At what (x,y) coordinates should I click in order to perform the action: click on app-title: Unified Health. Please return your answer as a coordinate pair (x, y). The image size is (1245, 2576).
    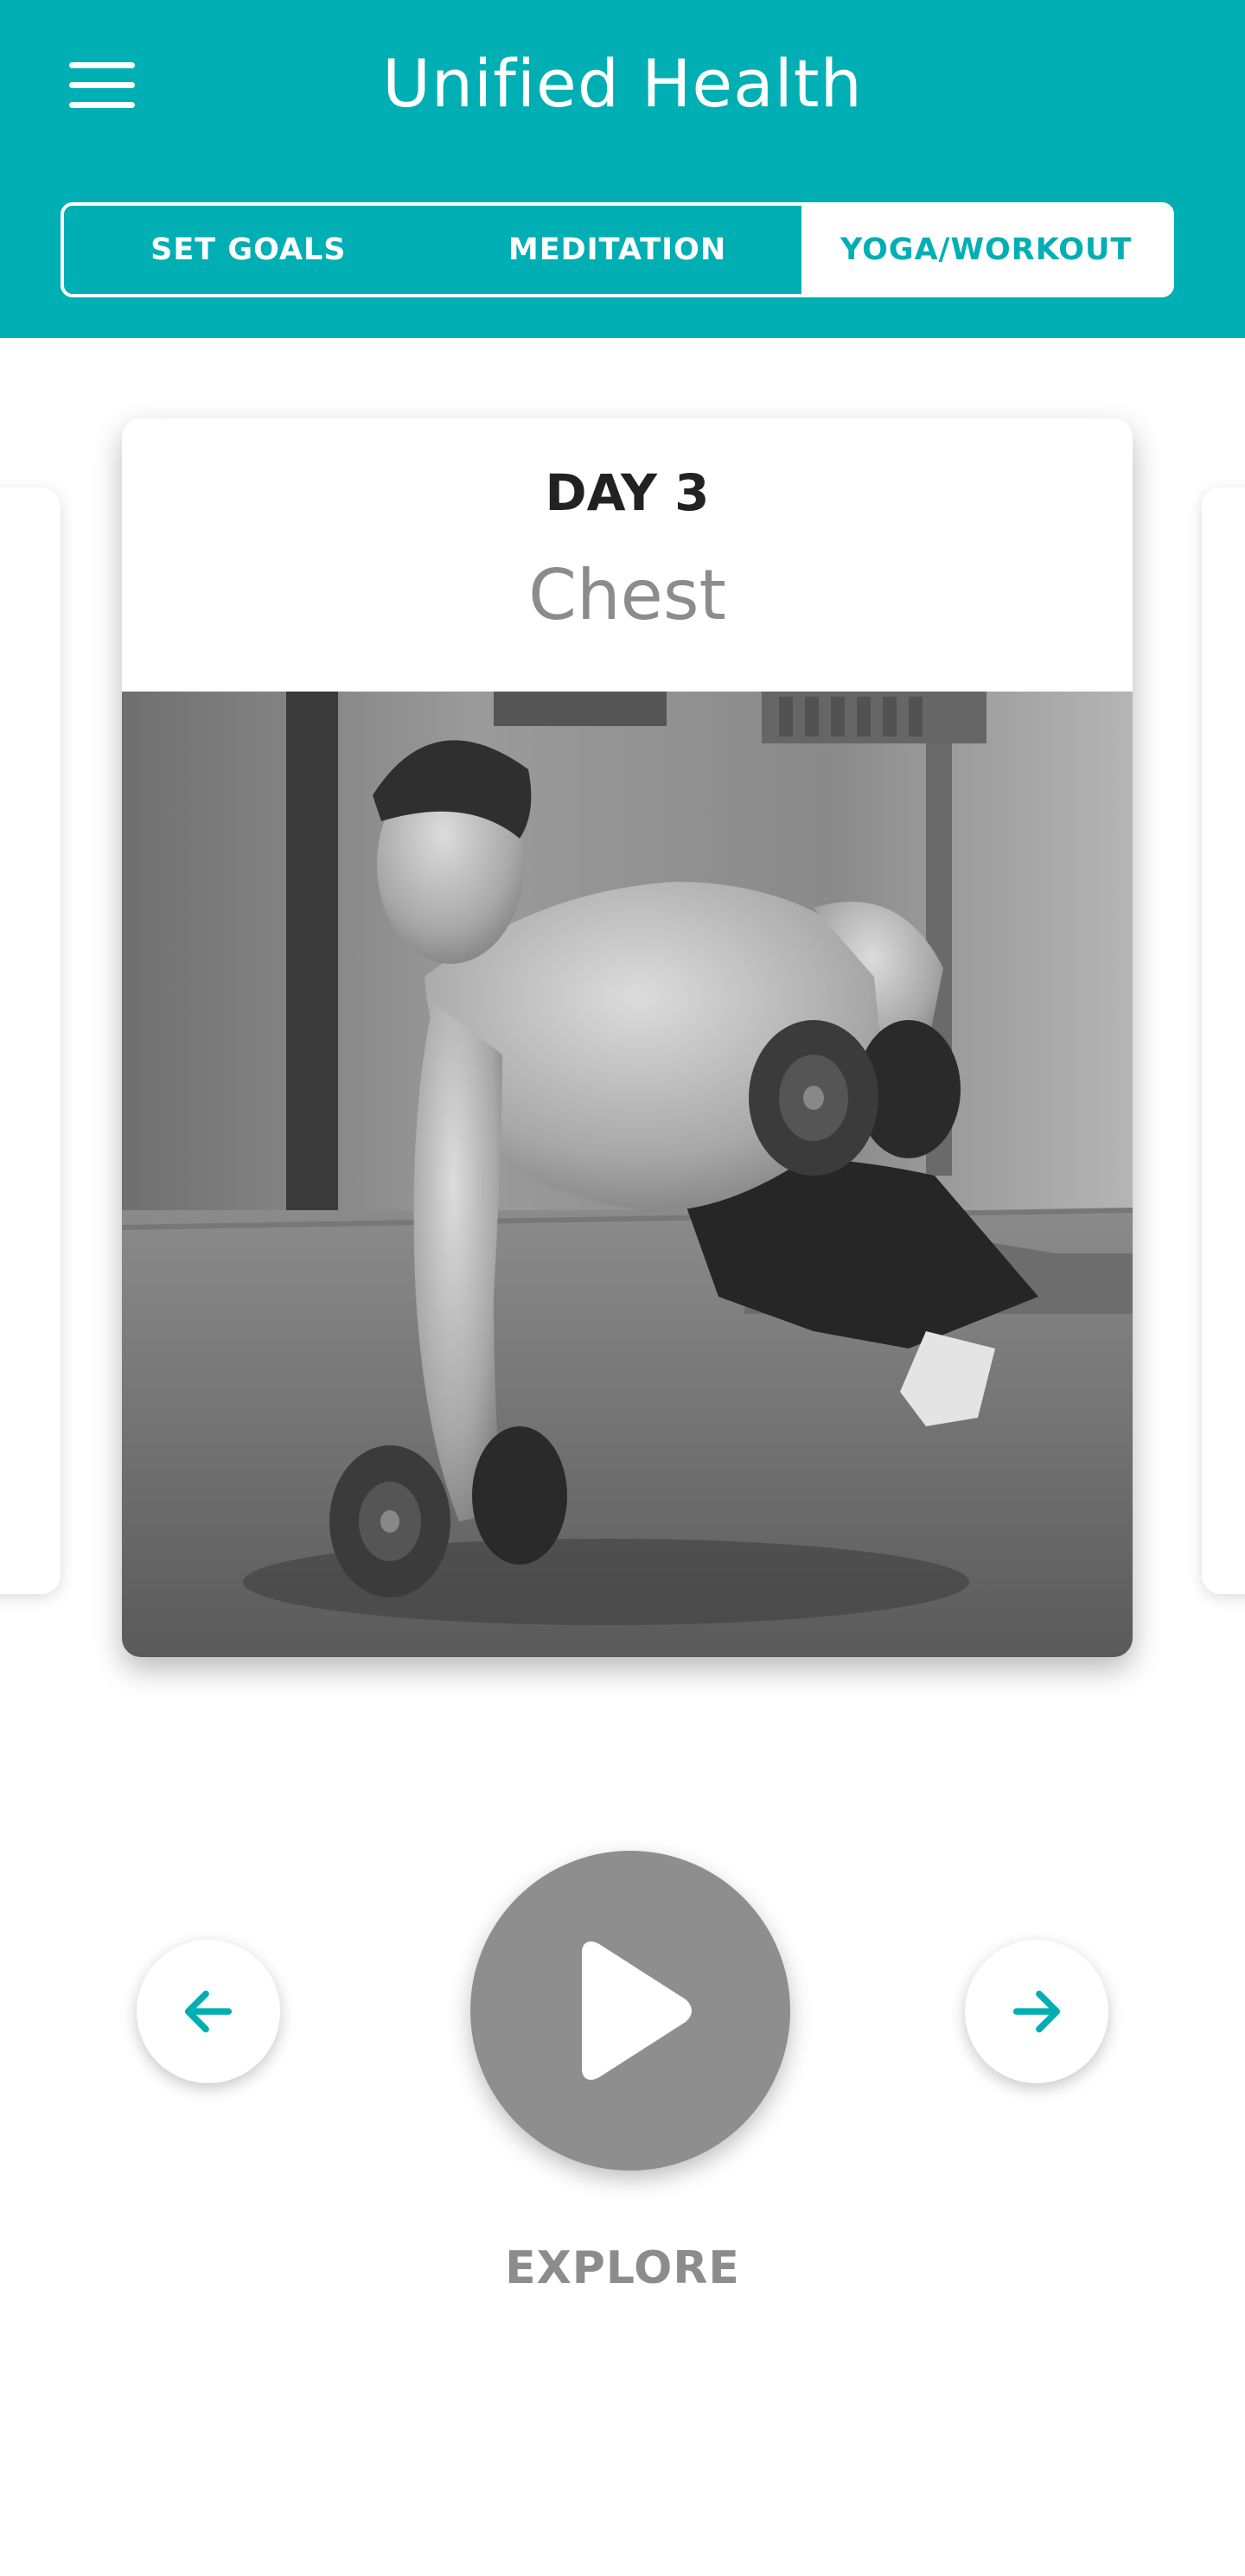
    Looking at the image, I should click on (622, 83).